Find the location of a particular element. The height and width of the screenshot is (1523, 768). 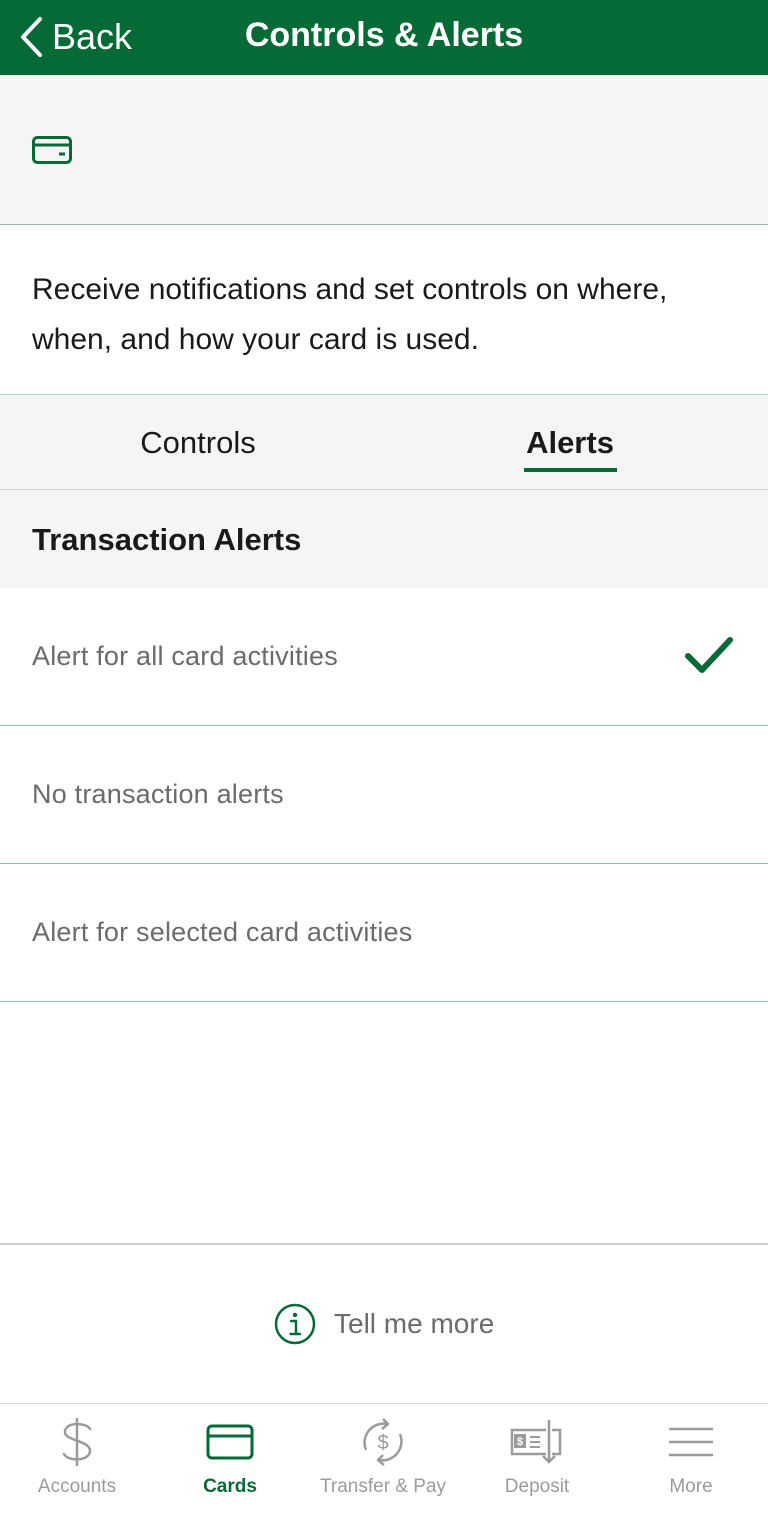

tabbar-label: Deposit is located at coordinates (537, 1486).